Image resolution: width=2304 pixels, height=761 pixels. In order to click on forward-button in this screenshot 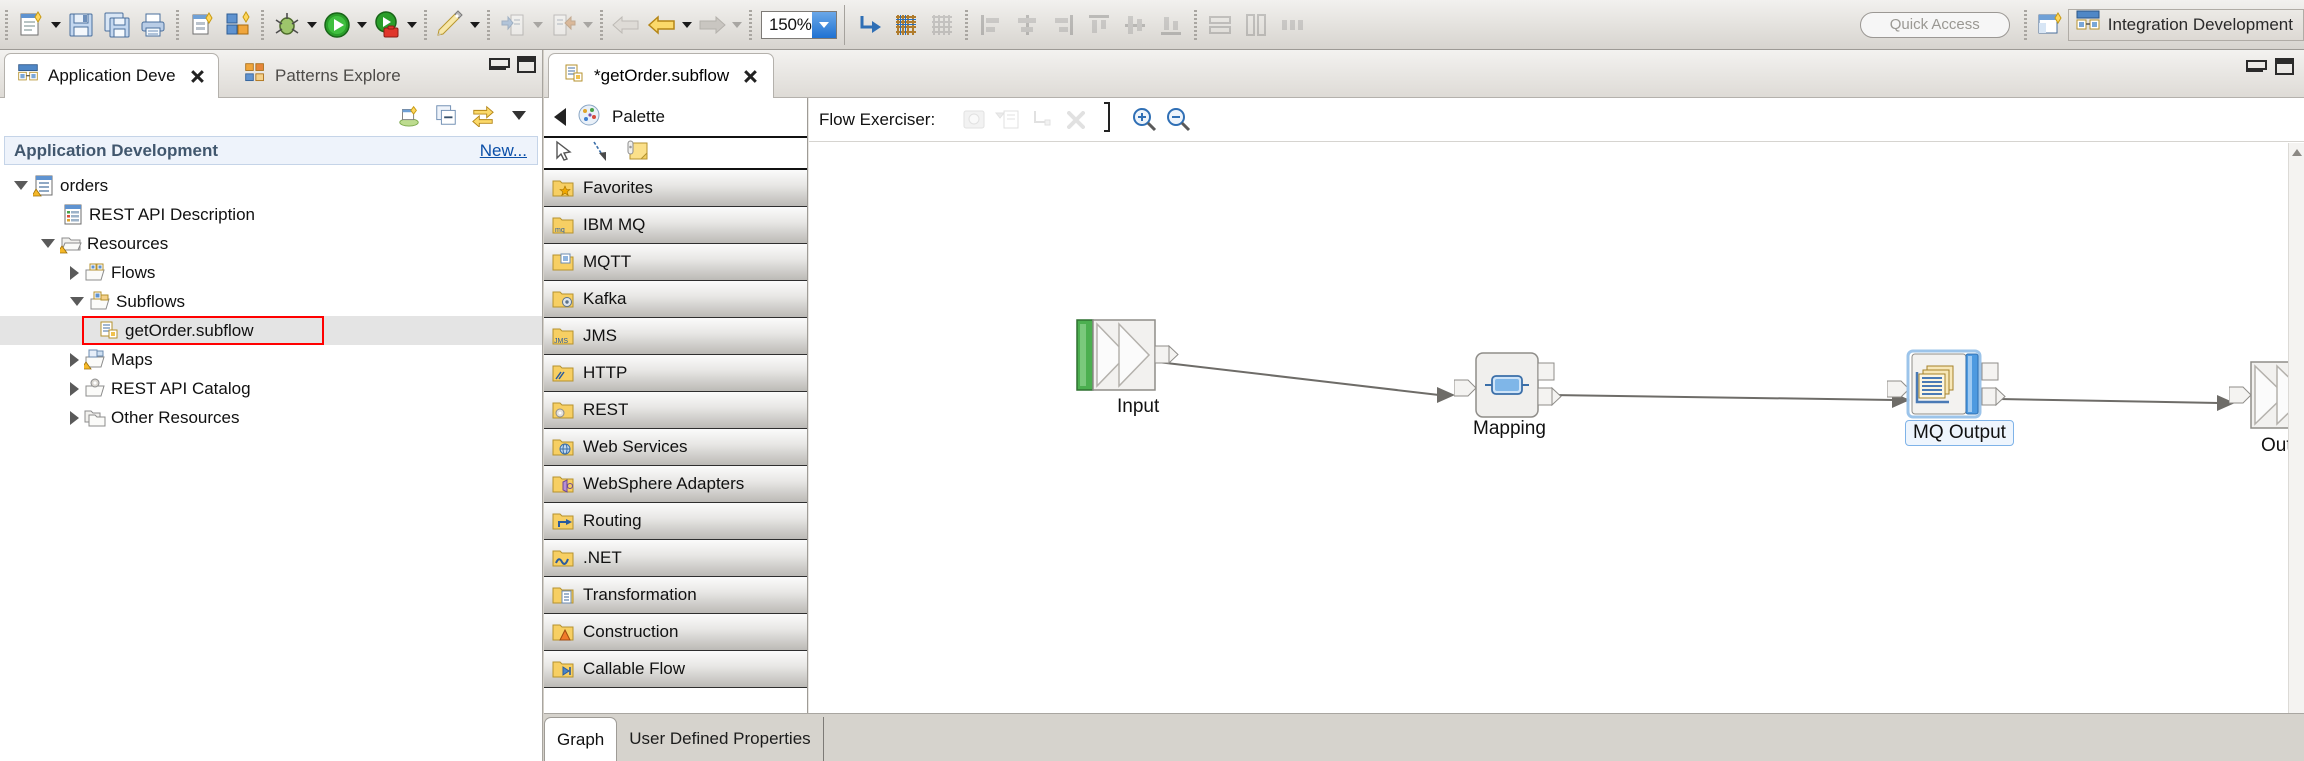, I will do `click(712, 25)`.